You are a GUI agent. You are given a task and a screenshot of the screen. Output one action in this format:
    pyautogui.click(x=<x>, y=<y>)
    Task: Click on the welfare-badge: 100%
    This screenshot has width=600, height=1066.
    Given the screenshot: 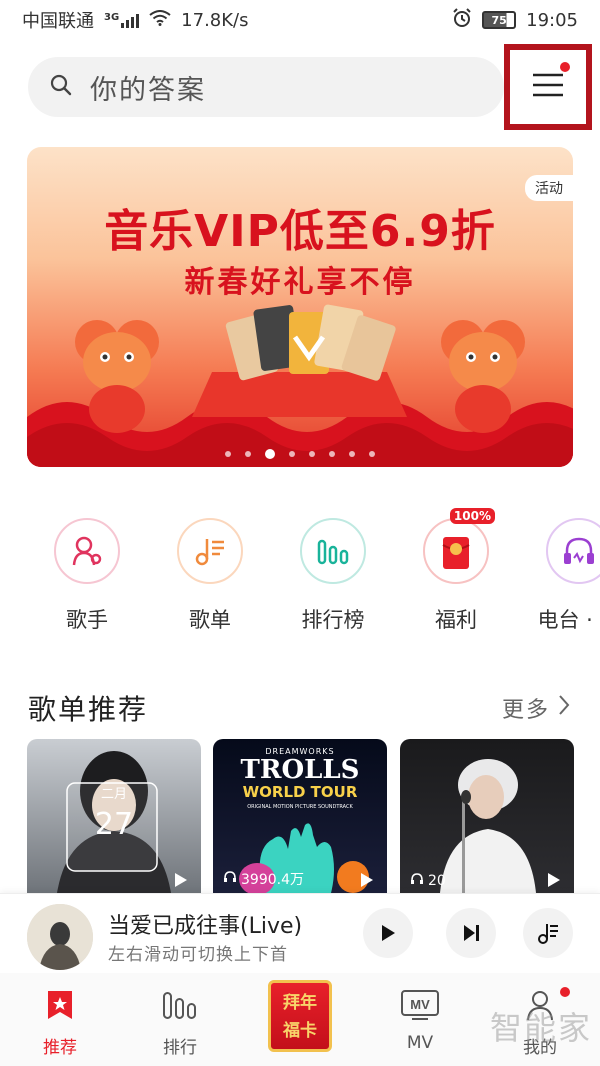 What is the action you would take?
    pyautogui.click(x=472, y=516)
    